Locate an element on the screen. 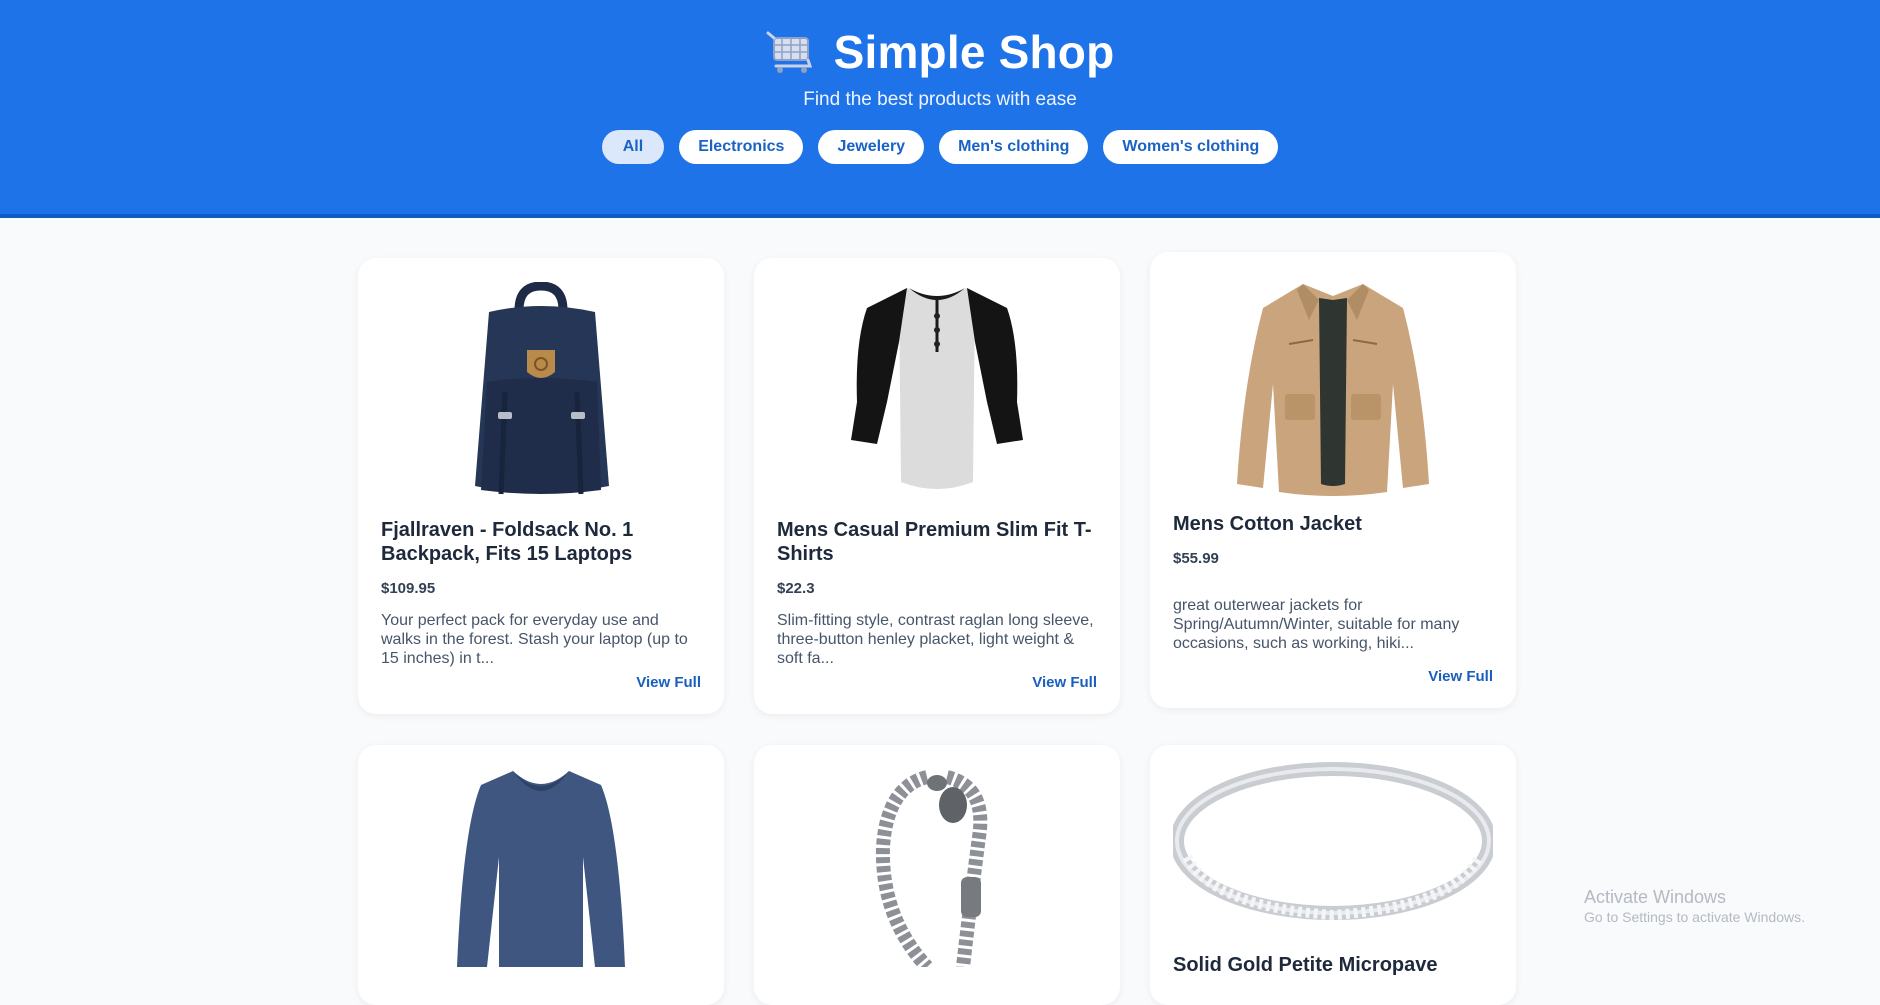  product-name: Mens Casual Premium Slim Fit T-Shirts is located at coordinates (934, 542).